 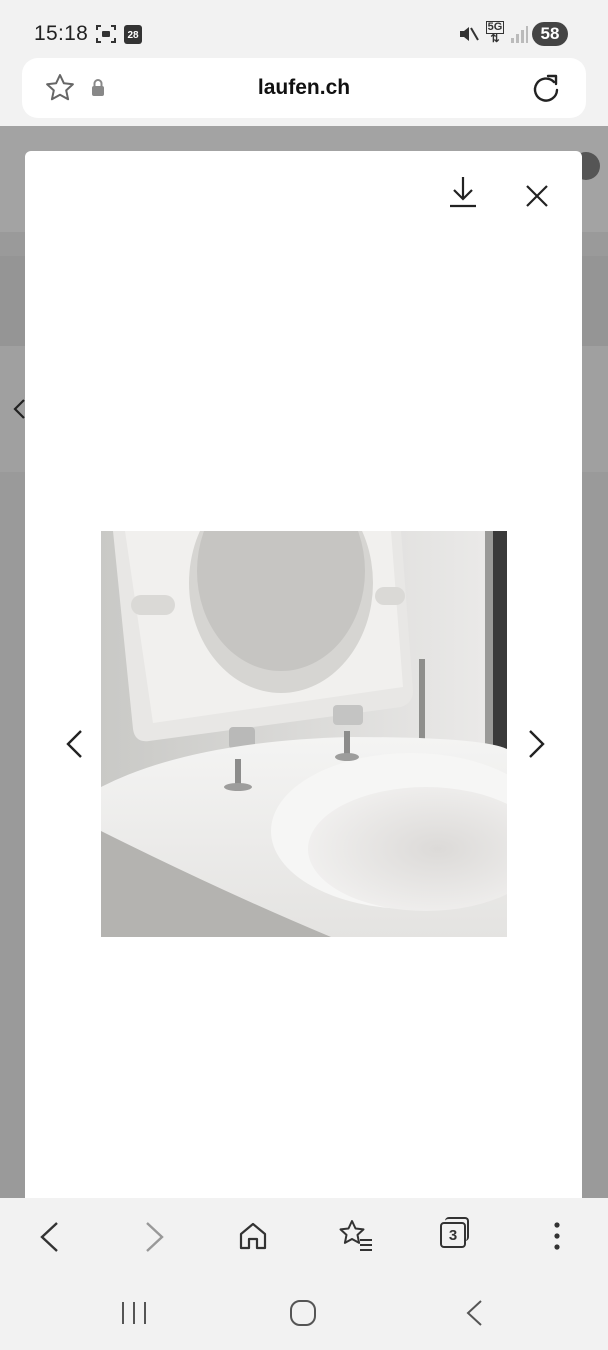 I want to click on status-bar: 15:18 28 5G ⇅ 58, so click(x=304, y=29).